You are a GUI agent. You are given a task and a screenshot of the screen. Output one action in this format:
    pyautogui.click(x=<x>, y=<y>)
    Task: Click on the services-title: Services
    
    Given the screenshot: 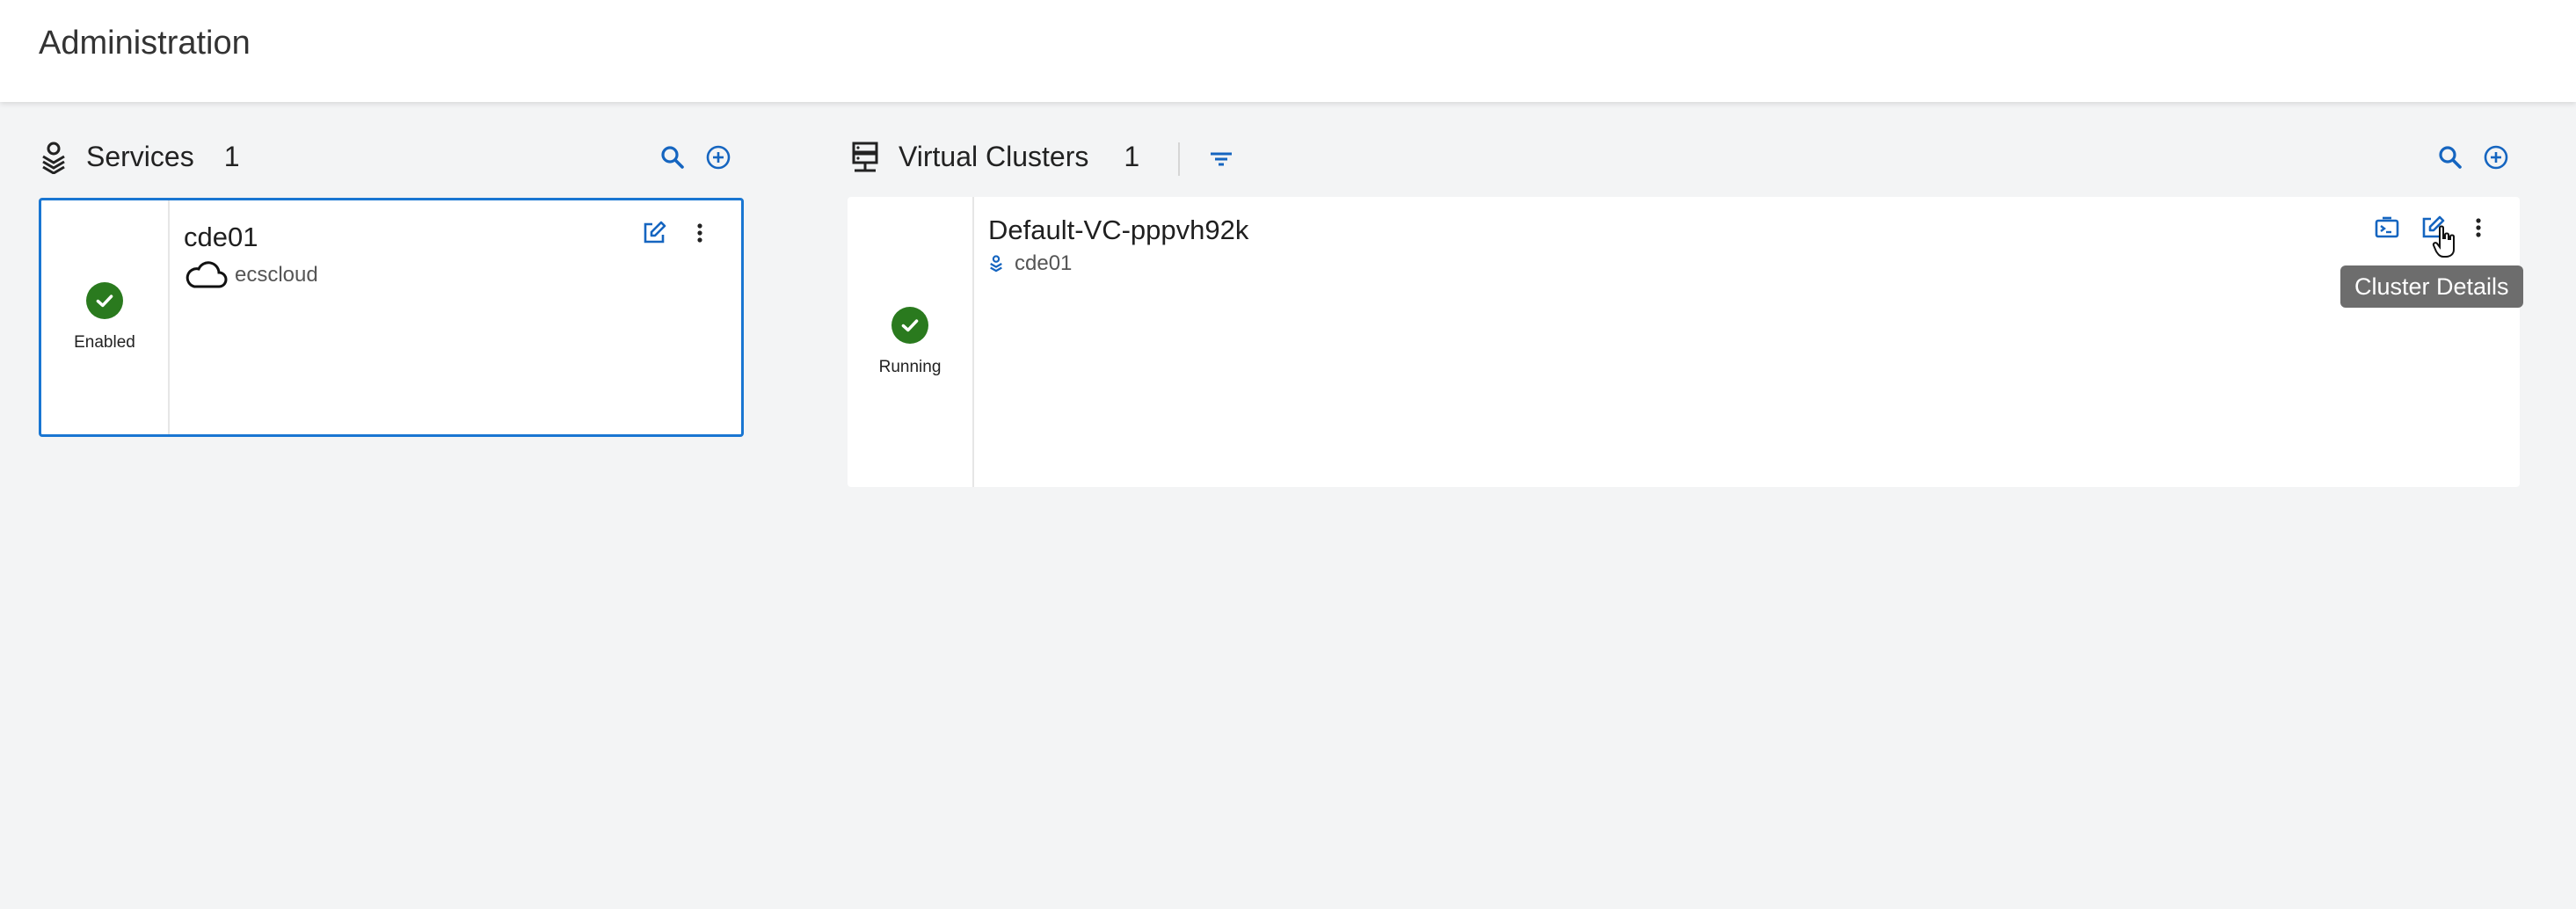 What is the action you would take?
    pyautogui.click(x=140, y=156)
    